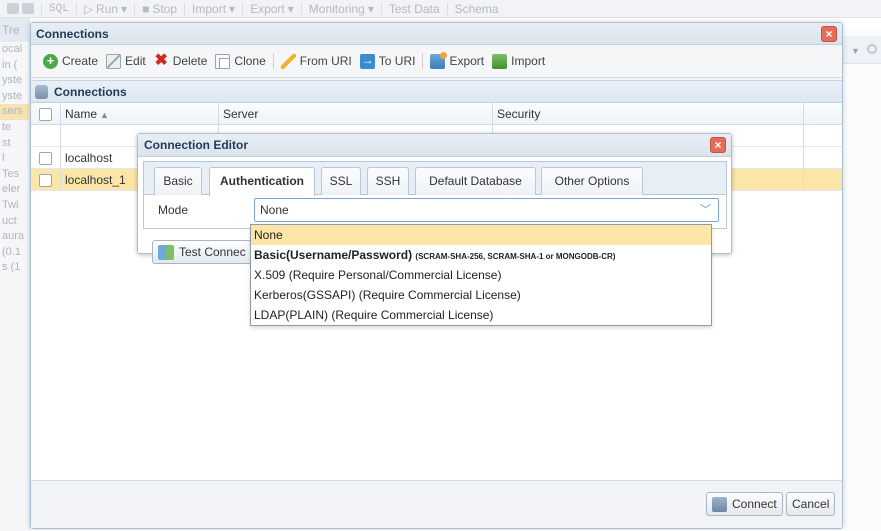 Image resolution: width=881 pixels, height=531 pixels. I want to click on background-toolbar-icons, so click(21, 8).